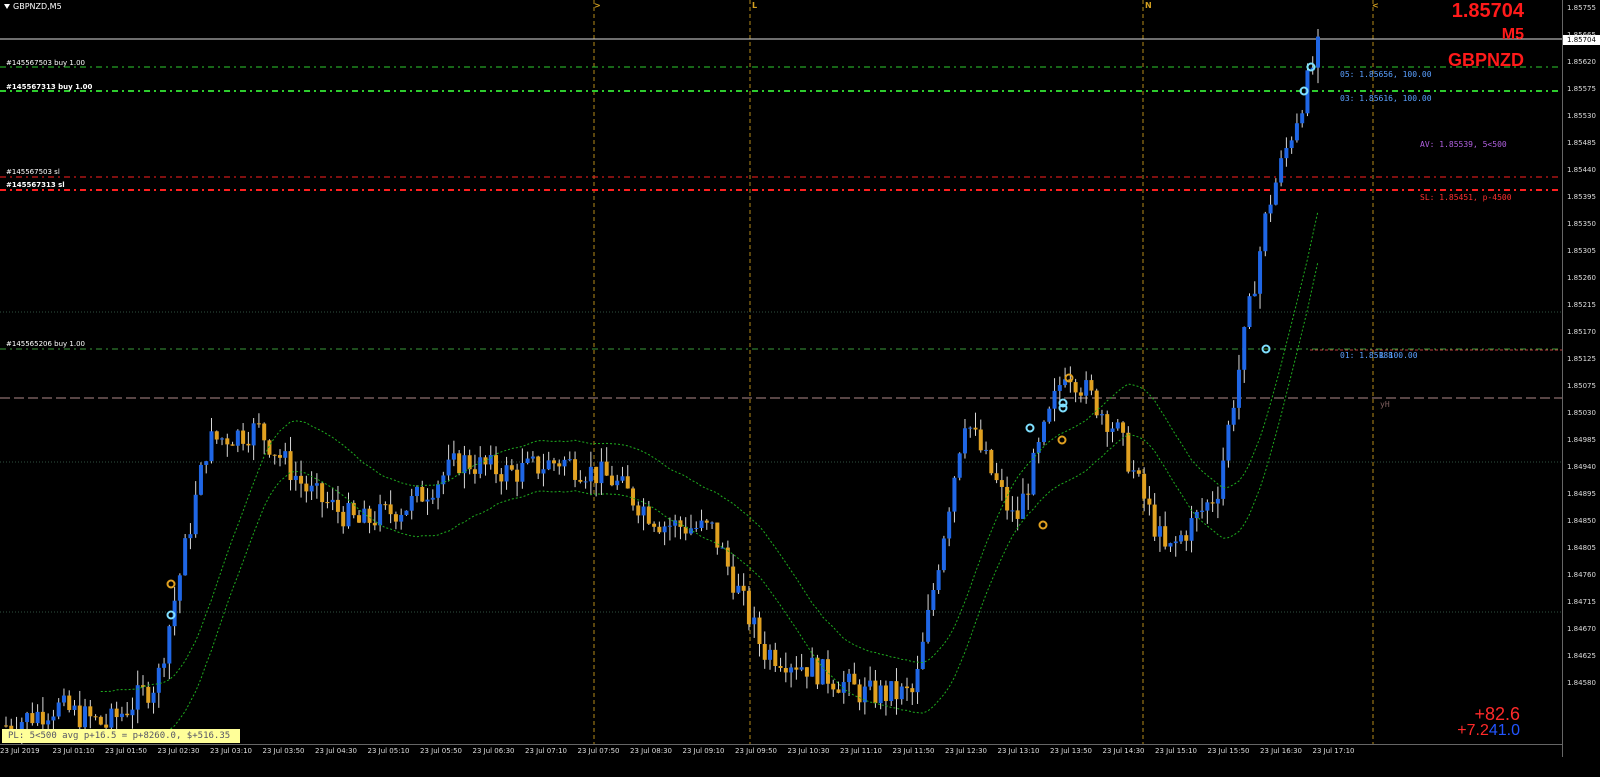 This screenshot has height=777, width=1600. Describe the element at coordinates (1398, 355) in the screenshot. I see `right-label-o1-size: R 100.00` at that location.